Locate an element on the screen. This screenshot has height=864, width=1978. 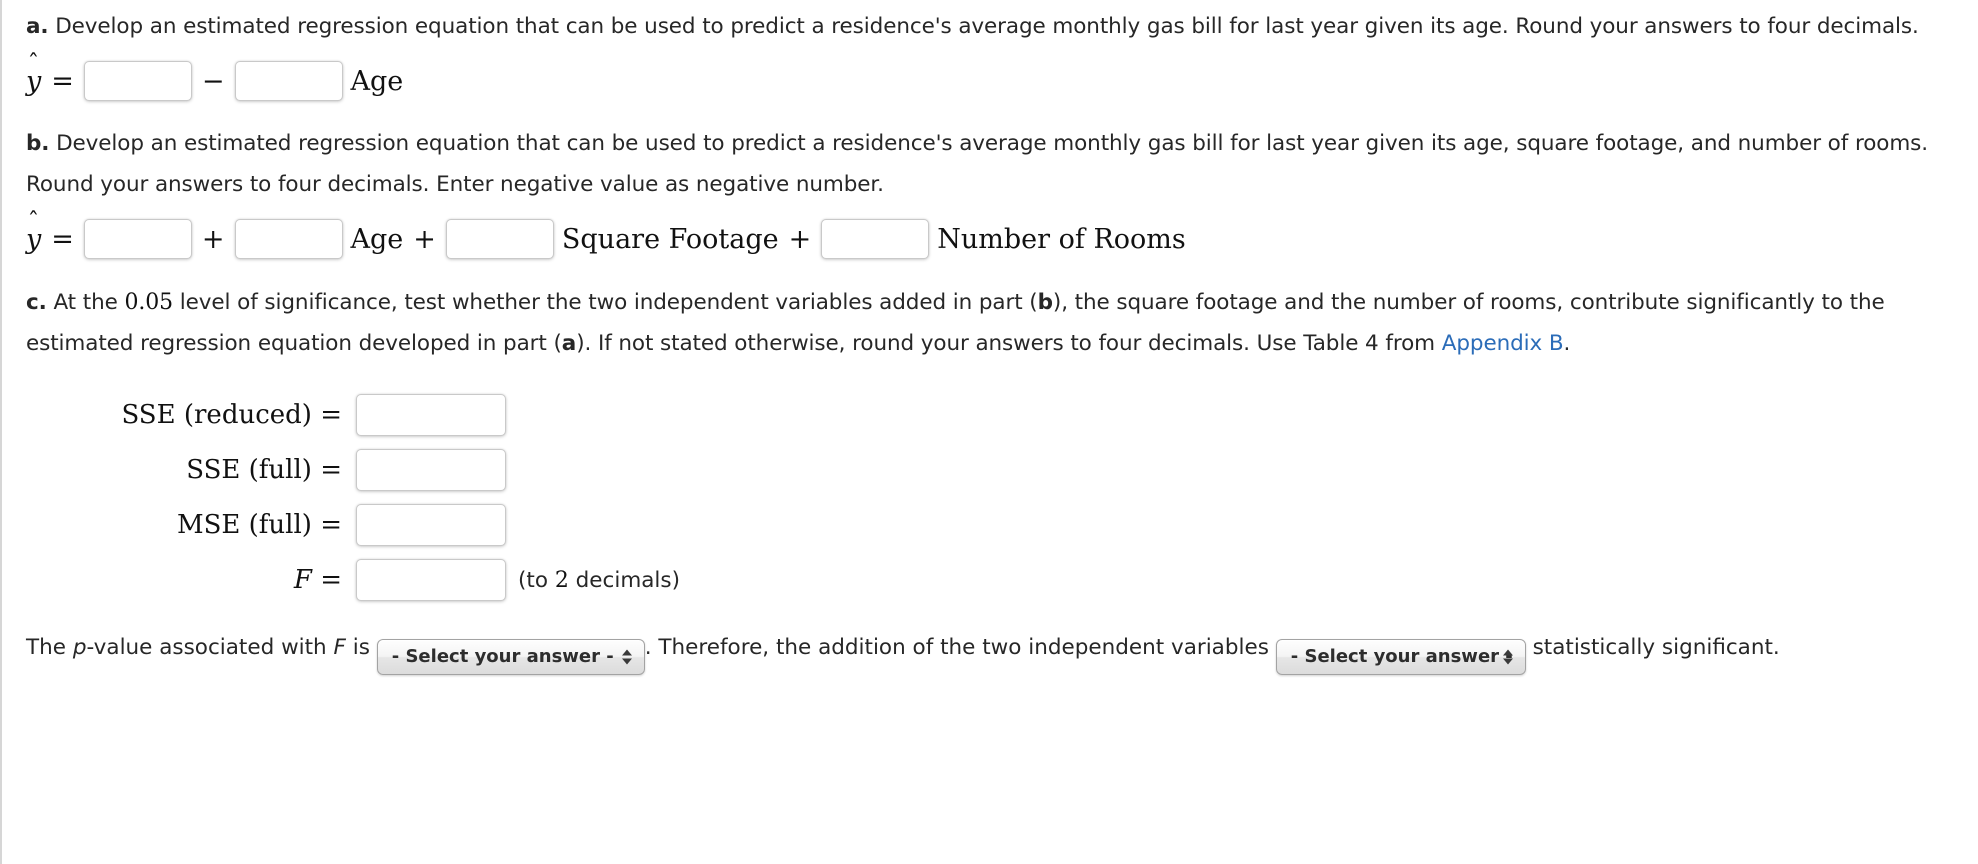
part-a-intercept-input is located at coordinates (137, 81).